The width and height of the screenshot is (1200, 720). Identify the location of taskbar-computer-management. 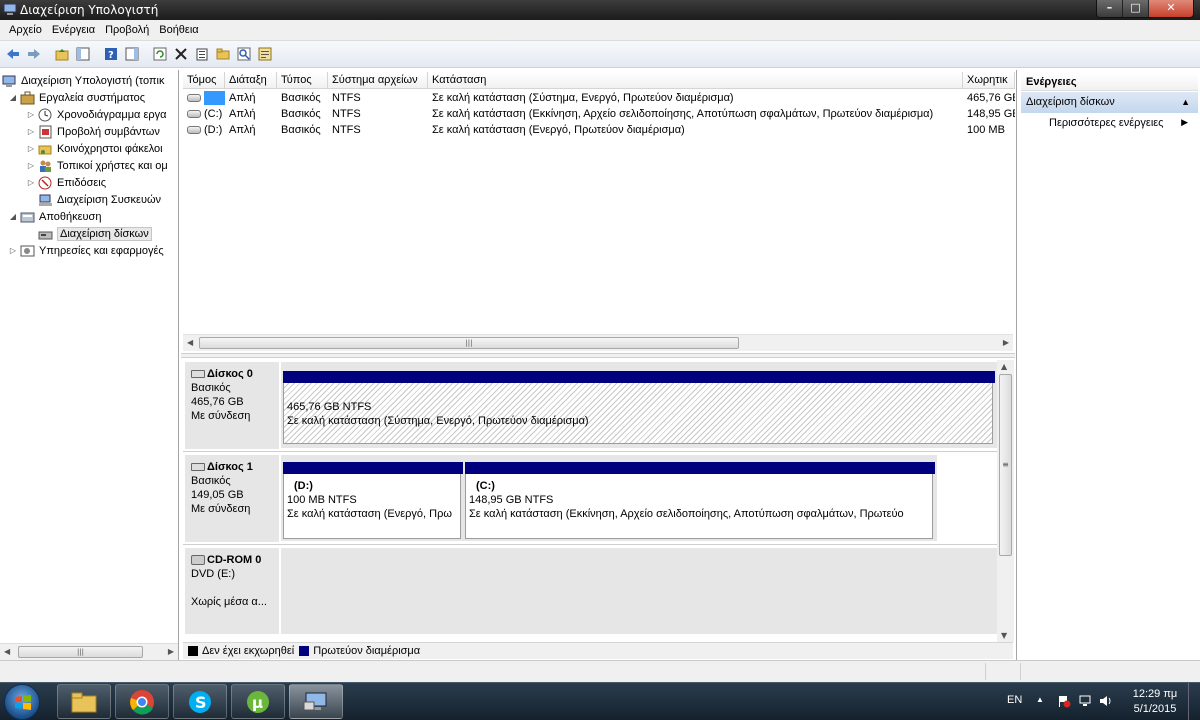
(316, 701).